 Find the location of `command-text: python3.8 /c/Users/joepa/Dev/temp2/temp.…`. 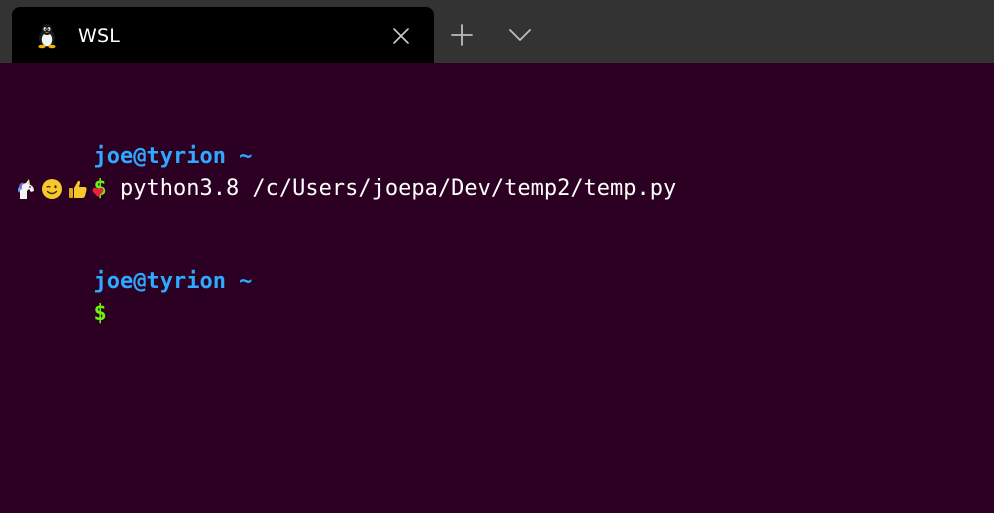

command-text: python3.8 /c/Users/joepa/Dev/temp2/temp.… is located at coordinates (391, 188).